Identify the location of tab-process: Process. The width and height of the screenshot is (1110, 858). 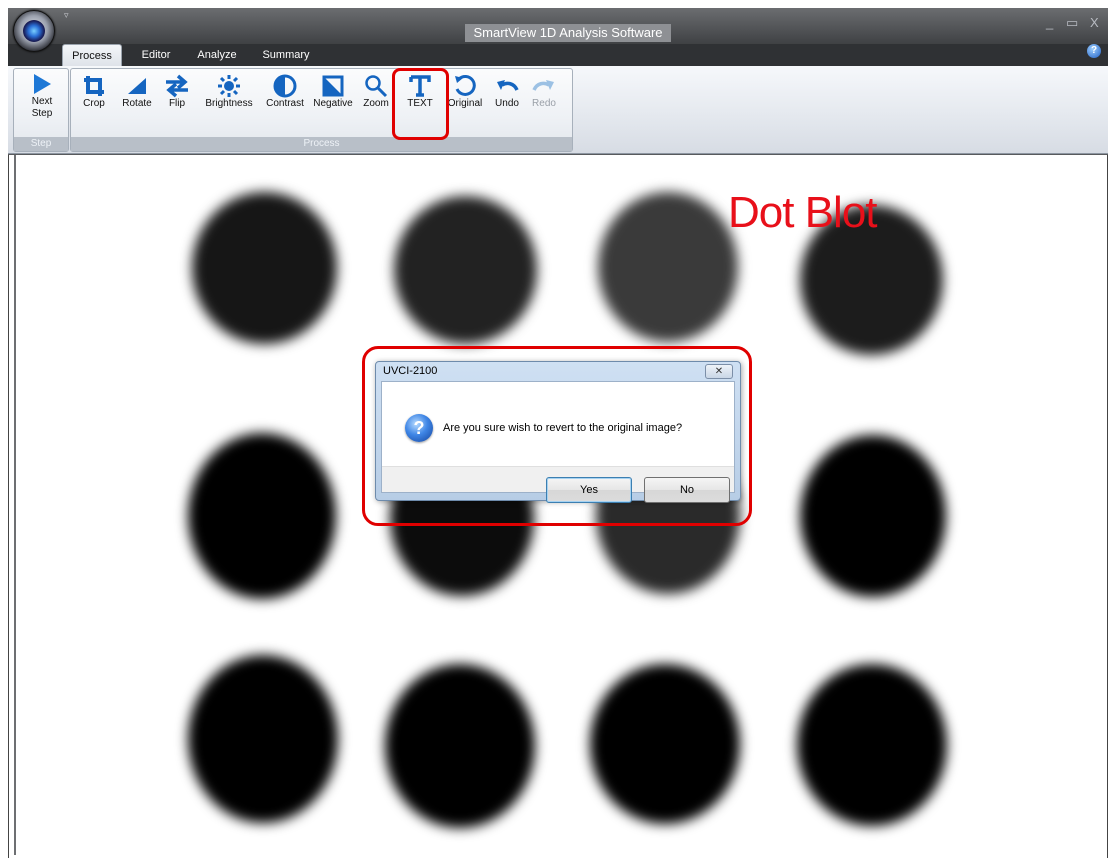
(92, 55).